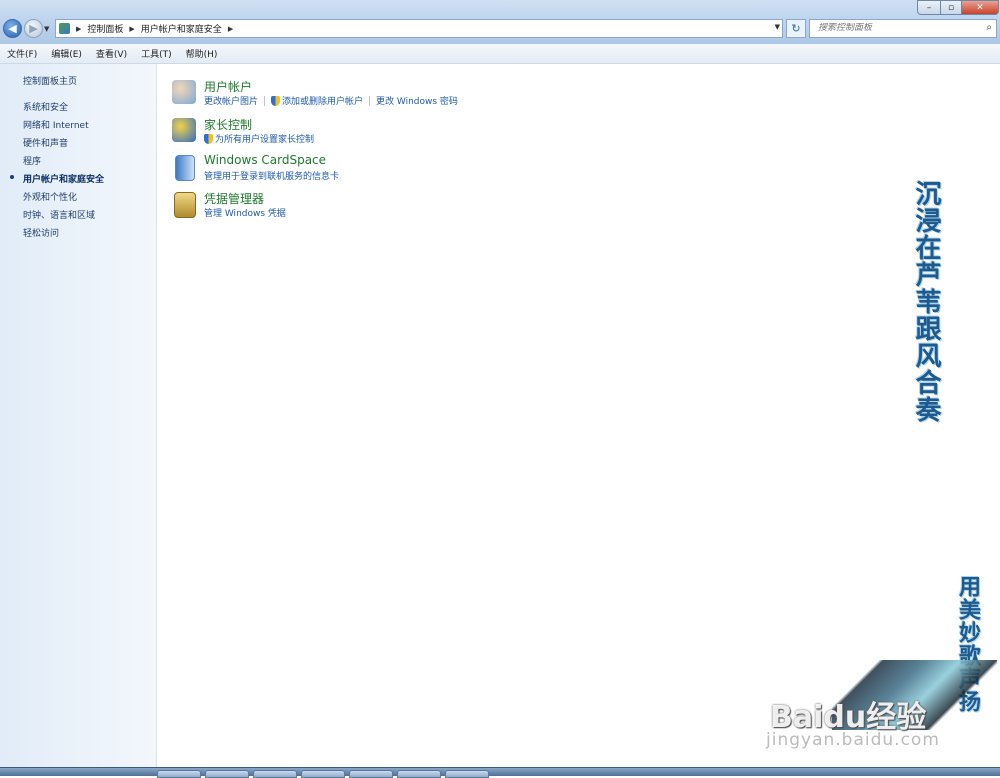  Describe the element at coordinates (202, 53) in the screenshot. I see `menu-help: 帮助(H)` at that location.